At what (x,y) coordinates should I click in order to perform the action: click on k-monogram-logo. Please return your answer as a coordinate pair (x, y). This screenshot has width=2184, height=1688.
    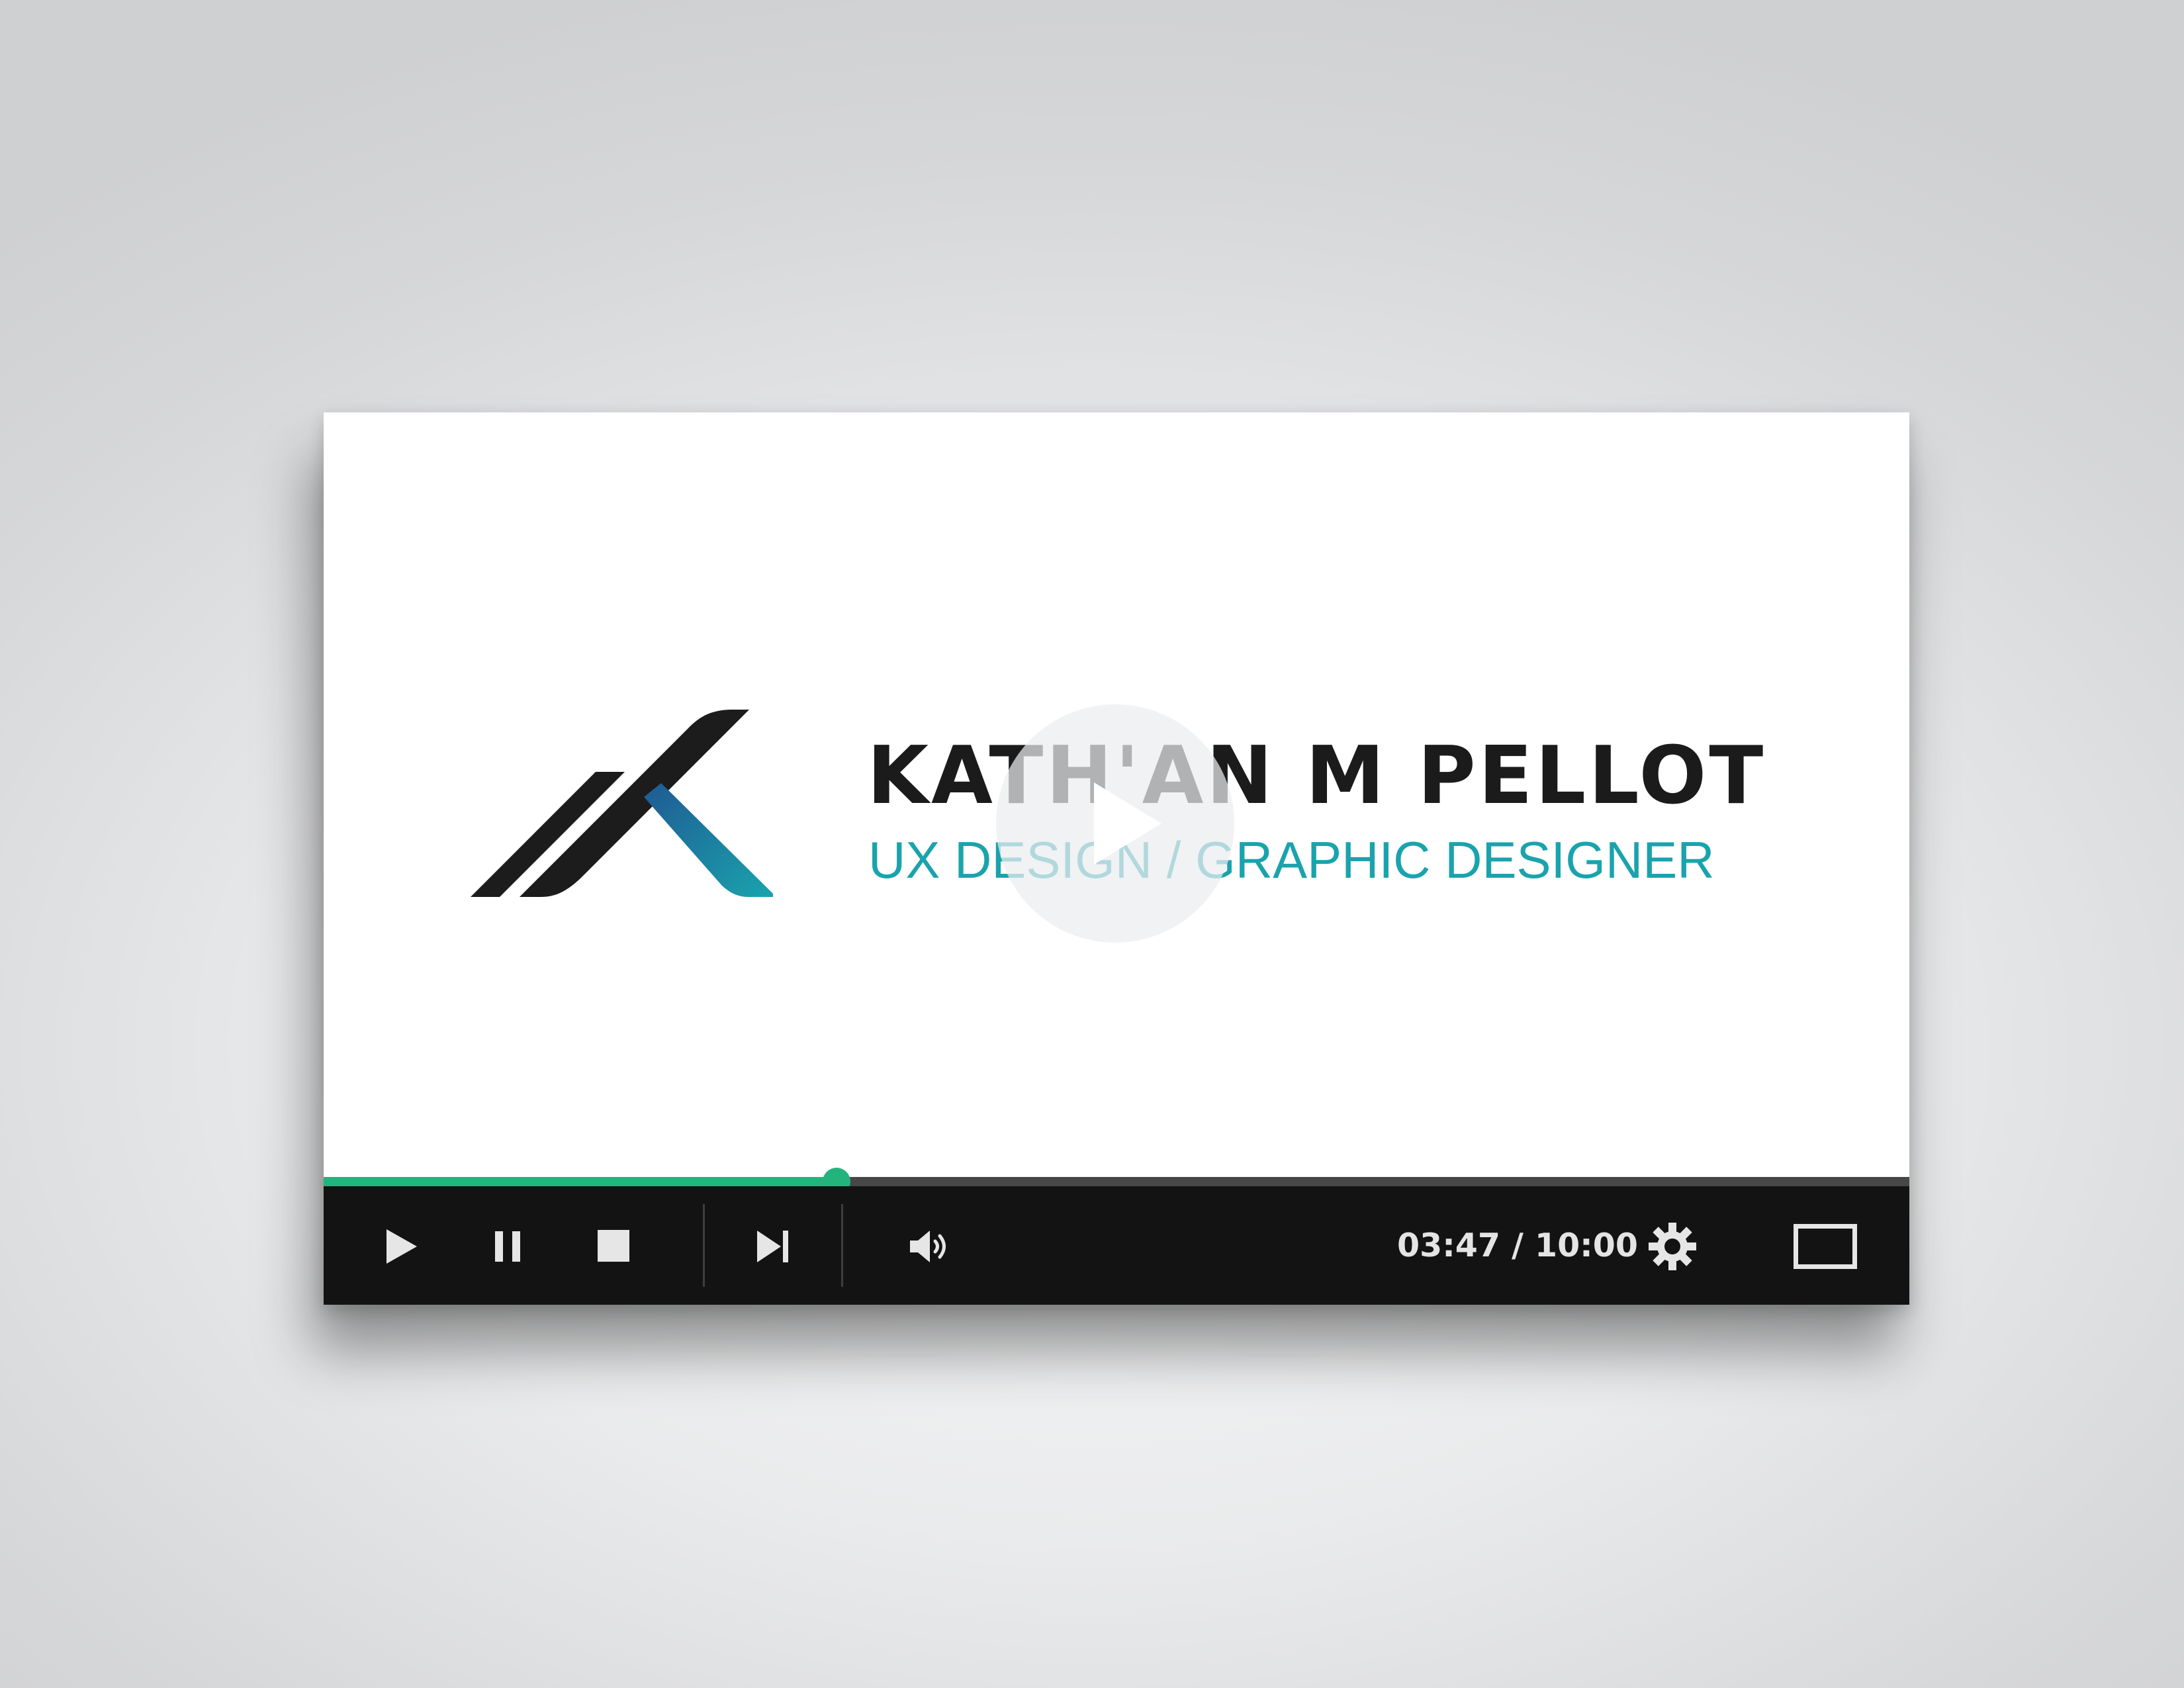
    Looking at the image, I should click on (622, 803).